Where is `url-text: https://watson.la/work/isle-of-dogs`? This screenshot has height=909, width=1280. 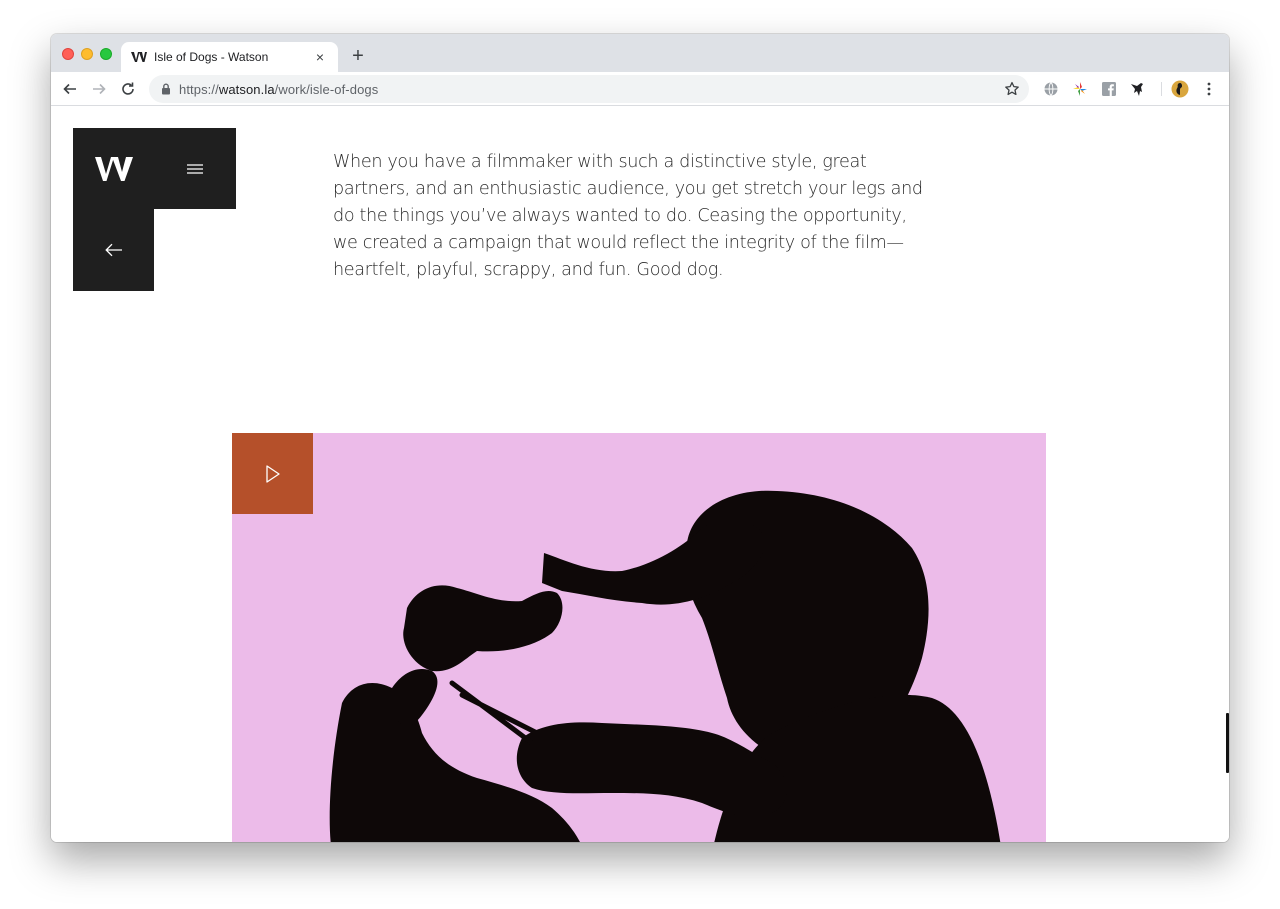 url-text: https://watson.la/work/isle-of-dogs is located at coordinates (278, 89).